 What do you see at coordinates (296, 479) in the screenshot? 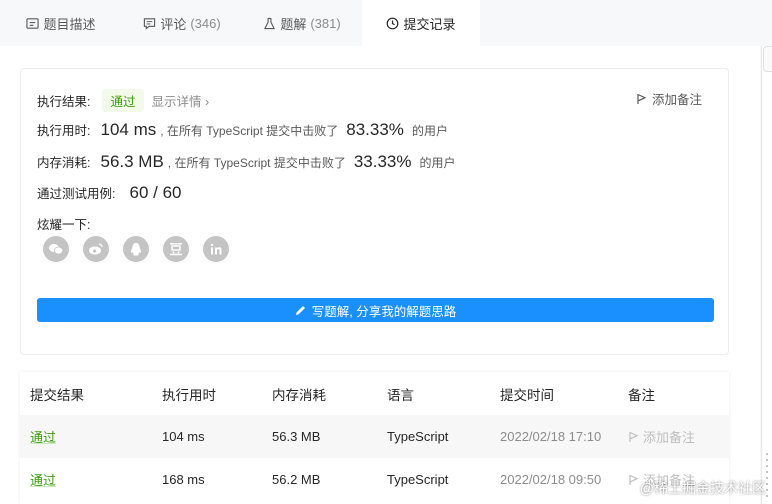
I see `row-memory: 56.2 MB` at bounding box center [296, 479].